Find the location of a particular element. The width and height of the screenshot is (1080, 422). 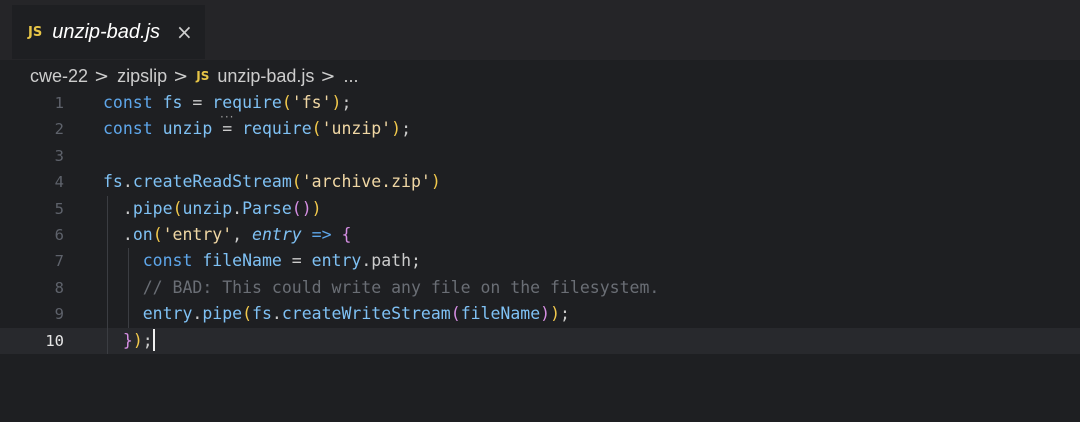

code-token: createReadStream is located at coordinates (212, 182).